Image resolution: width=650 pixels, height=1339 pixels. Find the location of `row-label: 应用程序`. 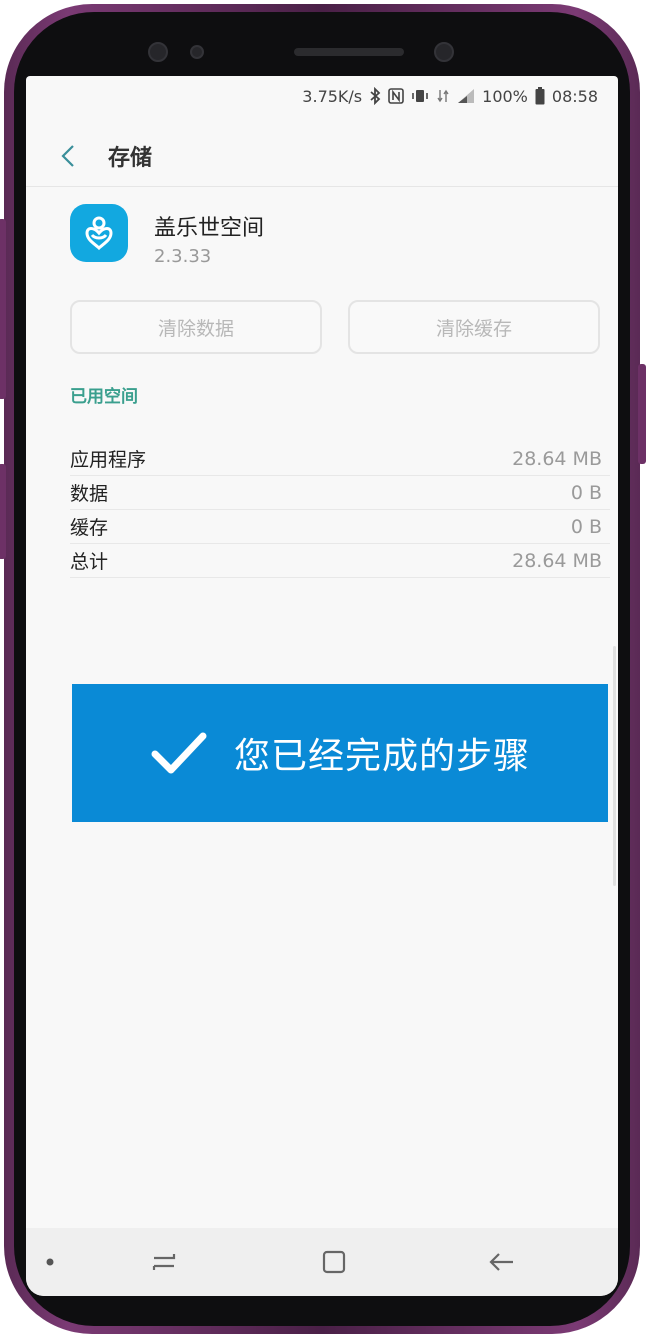

row-label: 应用程序 is located at coordinates (108, 460).